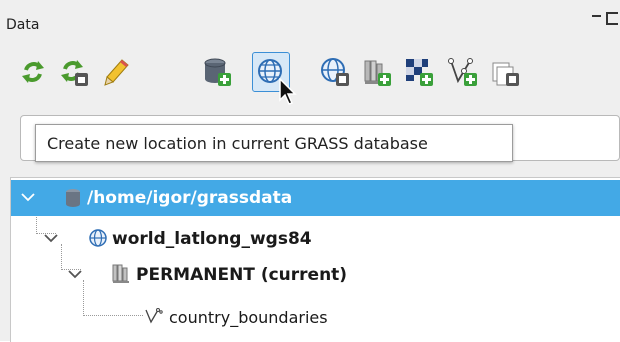 This screenshot has height=342, width=620. I want to click on link-layer-button, so click(505, 72).